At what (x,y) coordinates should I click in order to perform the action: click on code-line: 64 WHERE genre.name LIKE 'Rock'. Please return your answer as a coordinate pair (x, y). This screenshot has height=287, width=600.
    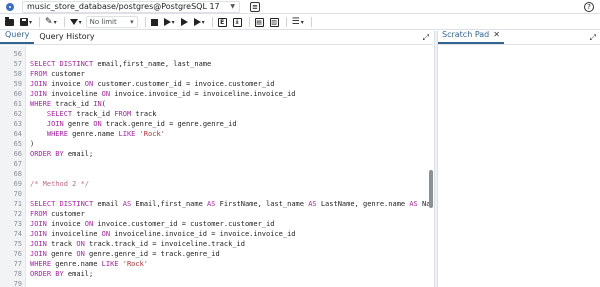
    Looking at the image, I should click on (216, 134).